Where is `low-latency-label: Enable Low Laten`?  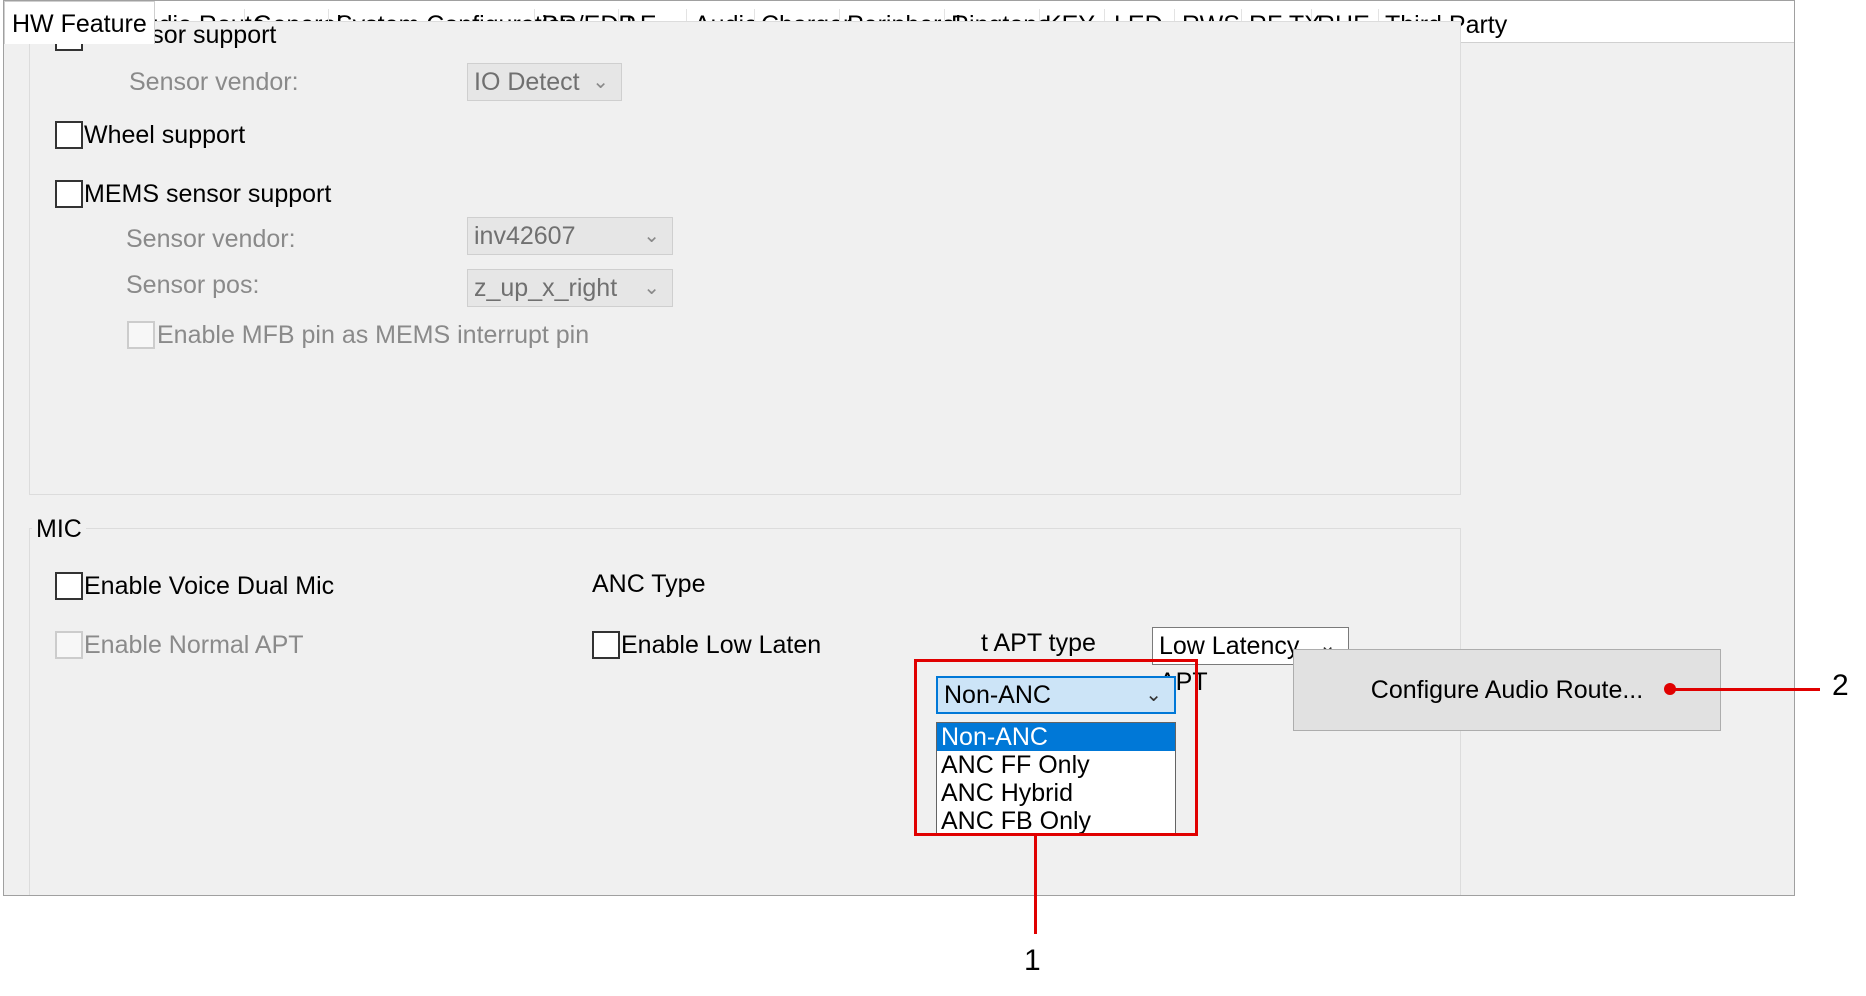
low-latency-label: Enable Low Laten is located at coordinates (721, 645).